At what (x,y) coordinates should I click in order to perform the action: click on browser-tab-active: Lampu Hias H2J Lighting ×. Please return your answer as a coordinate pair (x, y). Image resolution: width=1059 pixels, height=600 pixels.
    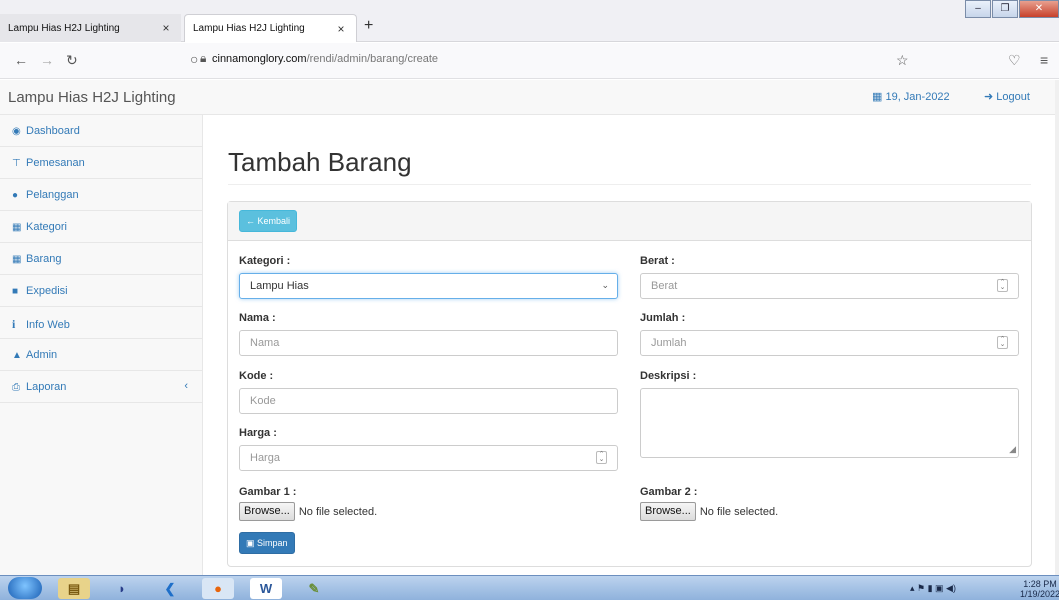
    Looking at the image, I should click on (270, 28).